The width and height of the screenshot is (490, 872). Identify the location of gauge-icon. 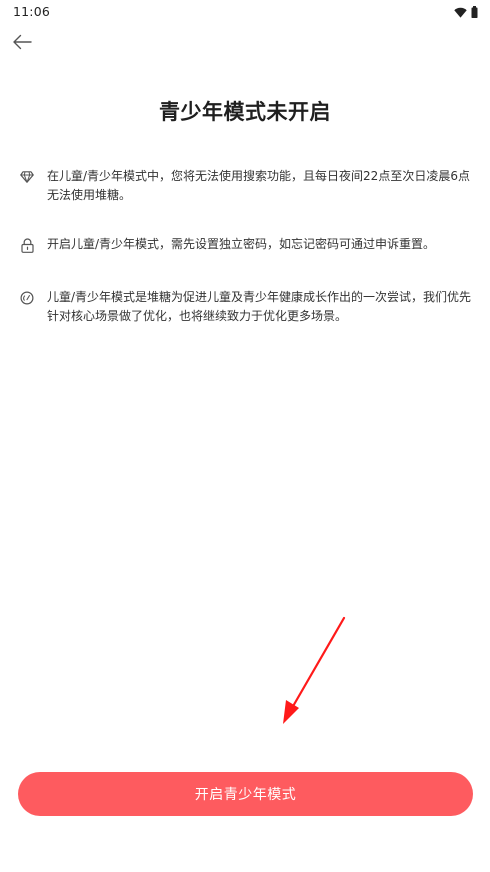
(27, 298).